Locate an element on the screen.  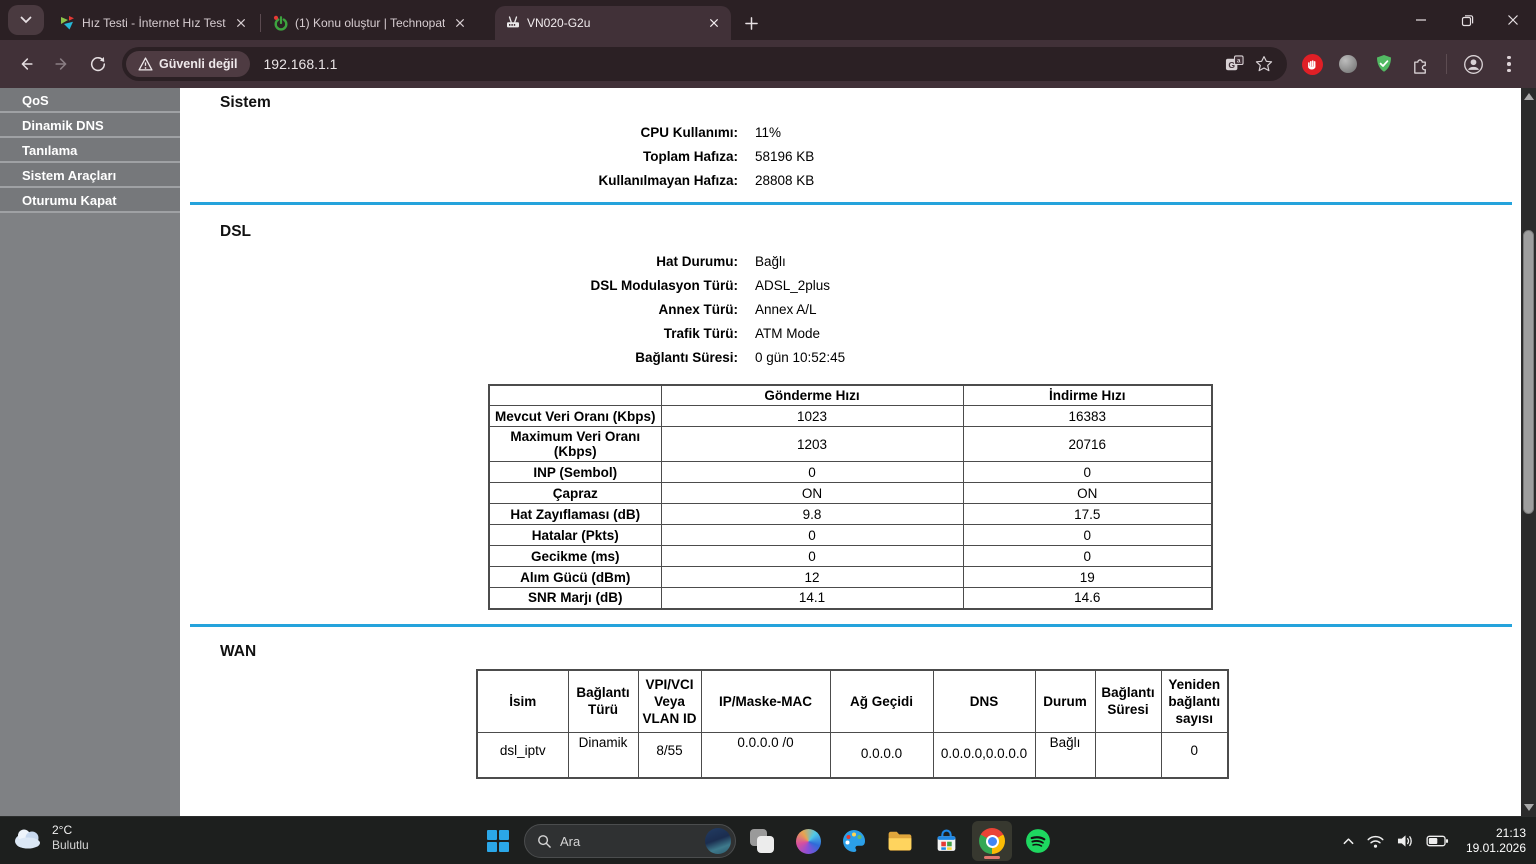
sidebar-item-tanilama: Tanılama is located at coordinates (90, 150).